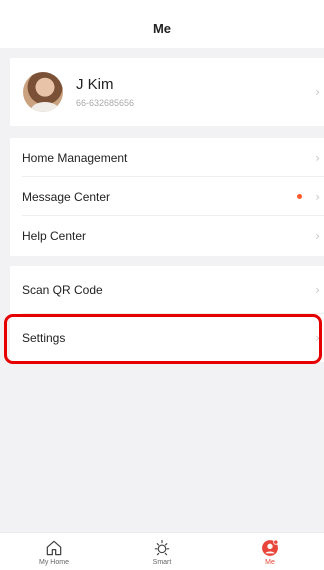 Image resolution: width=324 pixels, height=570 pixels. What do you see at coordinates (270, 562) in the screenshot?
I see `tab-label: Me` at bounding box center [270, 562].